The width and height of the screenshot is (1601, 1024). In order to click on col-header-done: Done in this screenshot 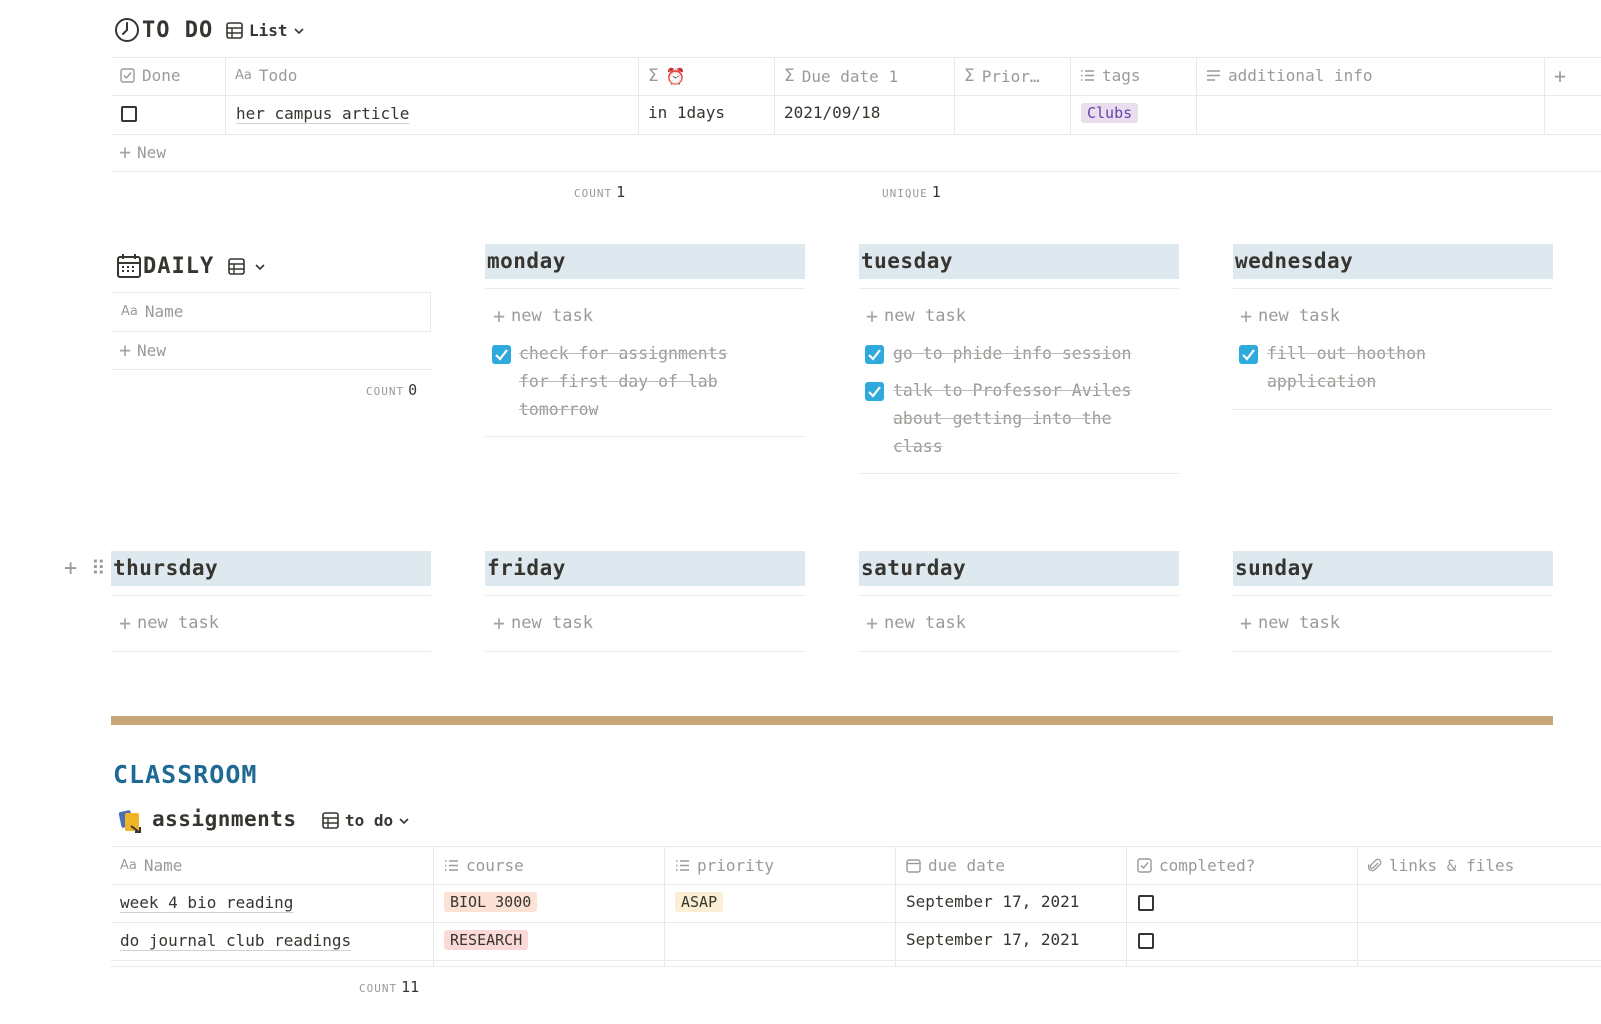, I will do `click(150, 75)`.